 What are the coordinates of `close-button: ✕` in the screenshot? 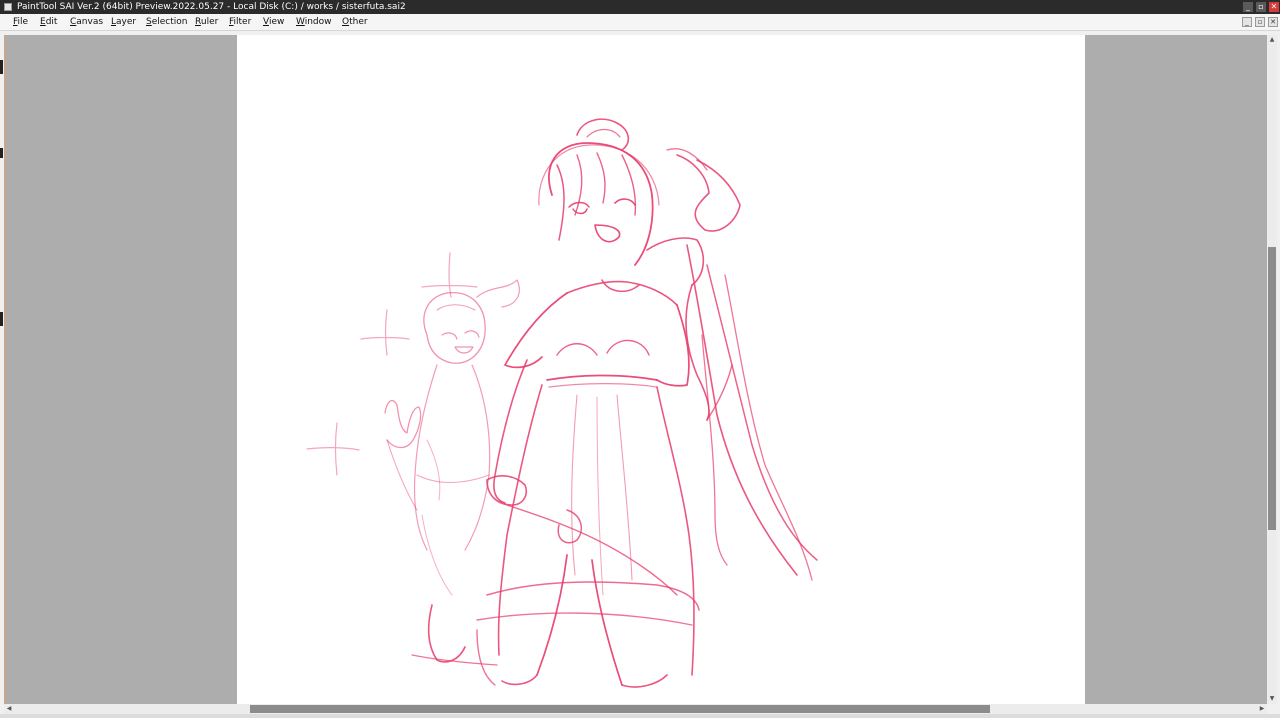 It's located at (1274, 7).